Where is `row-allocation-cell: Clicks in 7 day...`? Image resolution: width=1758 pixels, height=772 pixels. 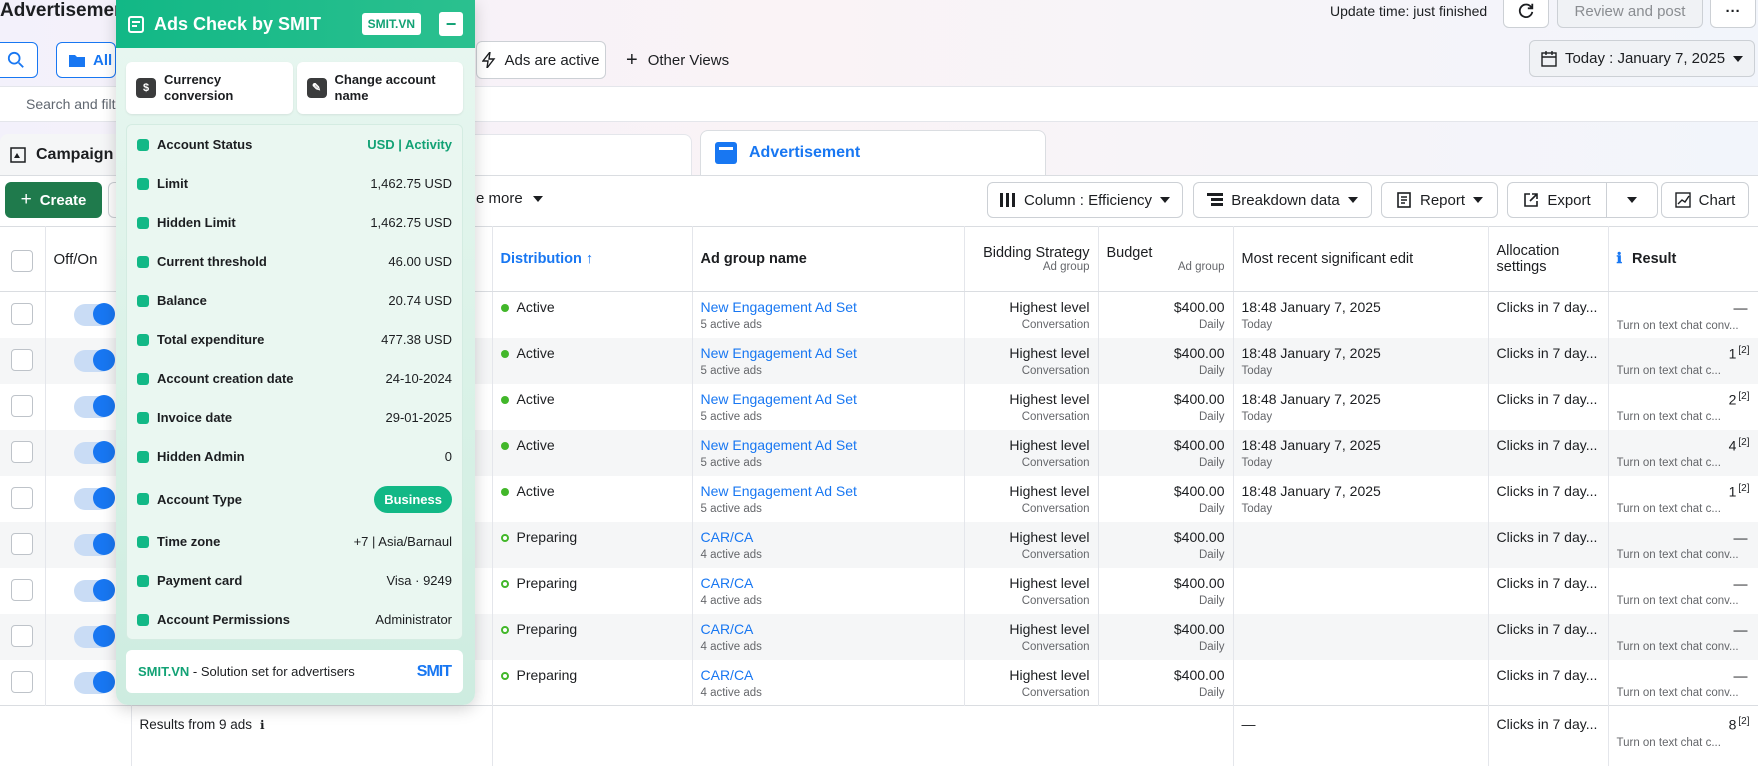 row-allocation-cell: Clicks in 7 day... is located at coordinates (1548, 314).